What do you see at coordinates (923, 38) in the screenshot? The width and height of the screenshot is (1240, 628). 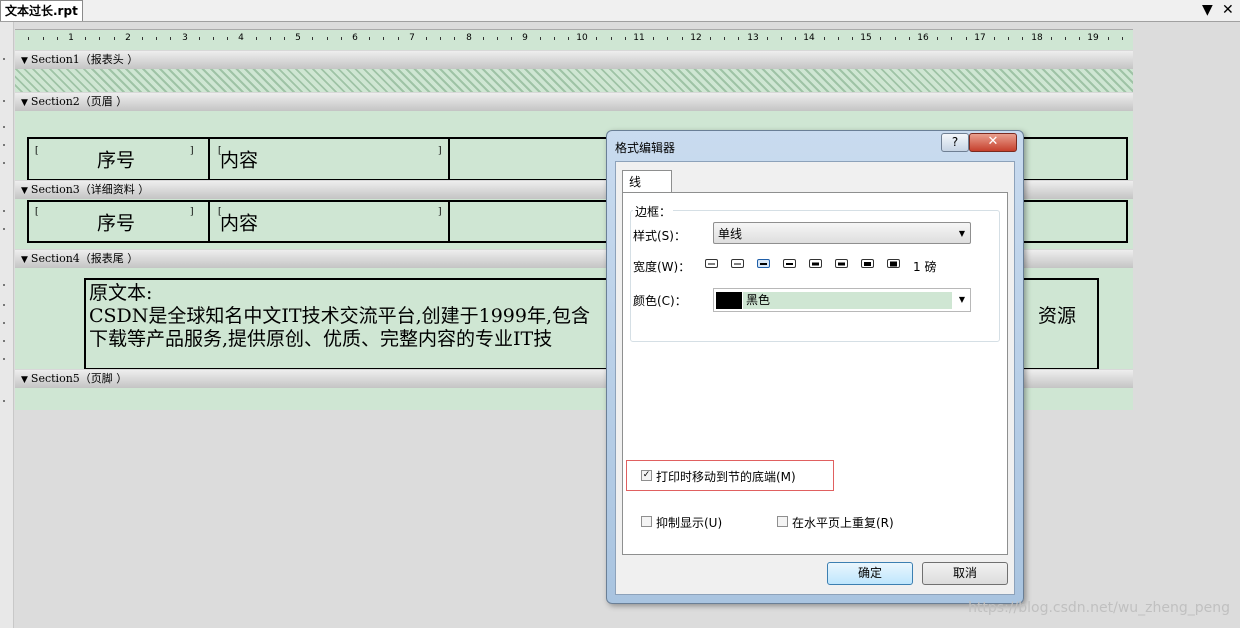 I see `ruler-number: 16` at bounding box center [923, 38].